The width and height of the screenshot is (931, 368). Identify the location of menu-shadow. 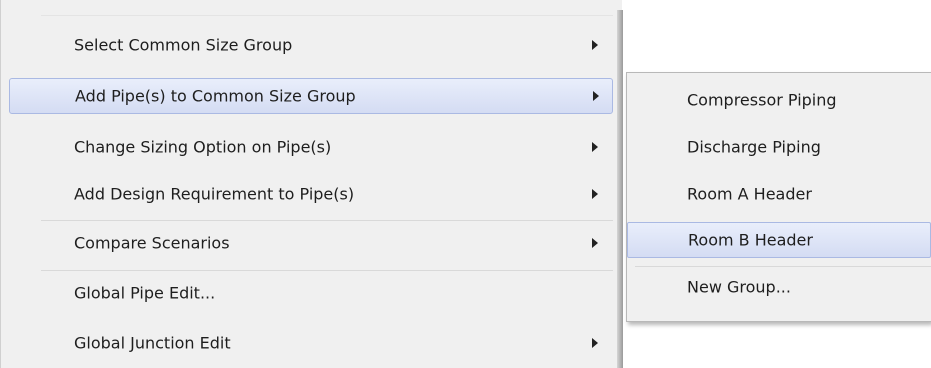
(620, 189).